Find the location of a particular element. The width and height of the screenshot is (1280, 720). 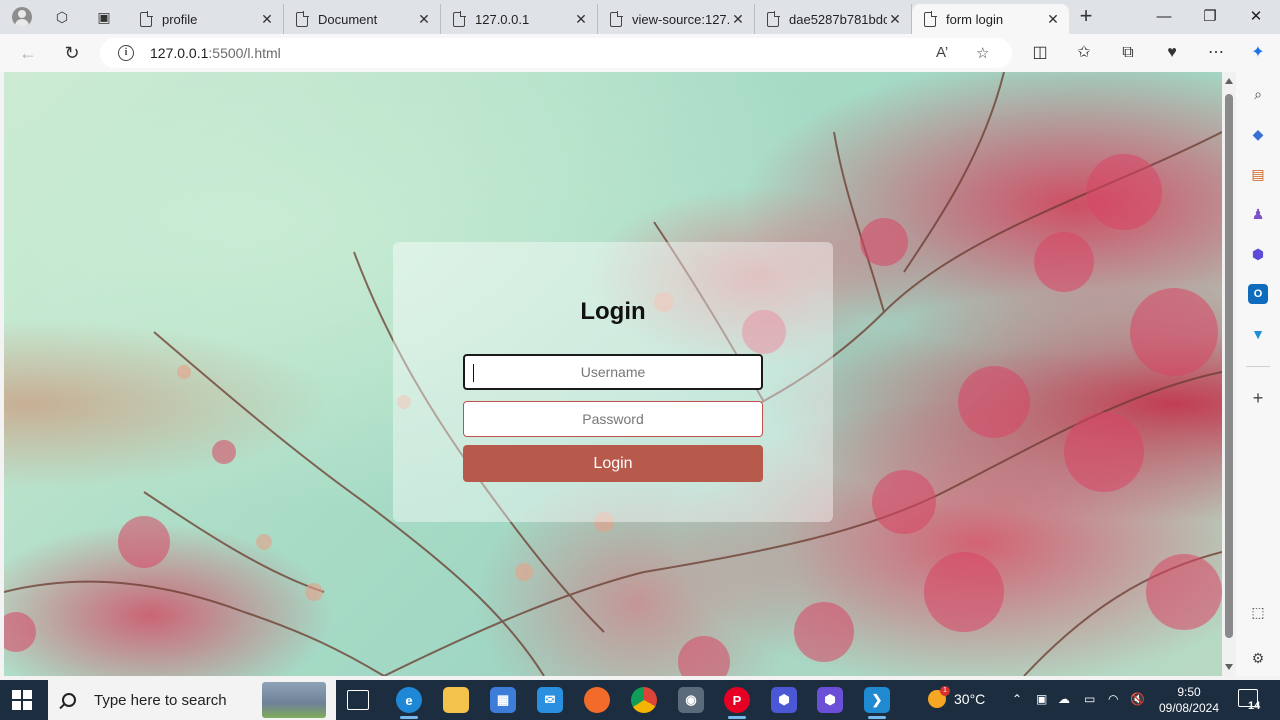

tools-icon: ▤ is located at coordinates (1258, 174).